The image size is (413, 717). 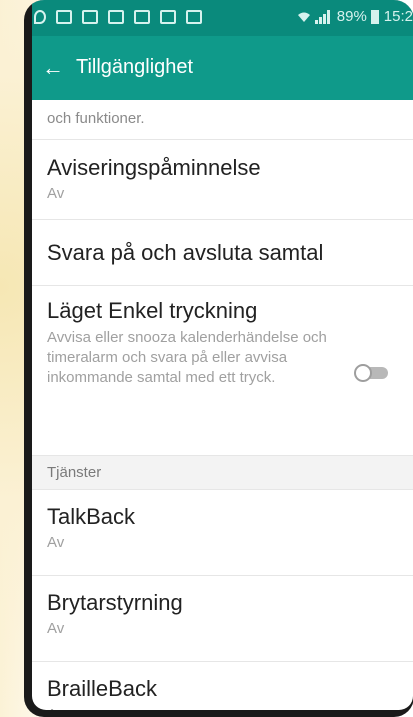 I want to click on service-talkback: TalkBack Av, so click(x=222, y=533).